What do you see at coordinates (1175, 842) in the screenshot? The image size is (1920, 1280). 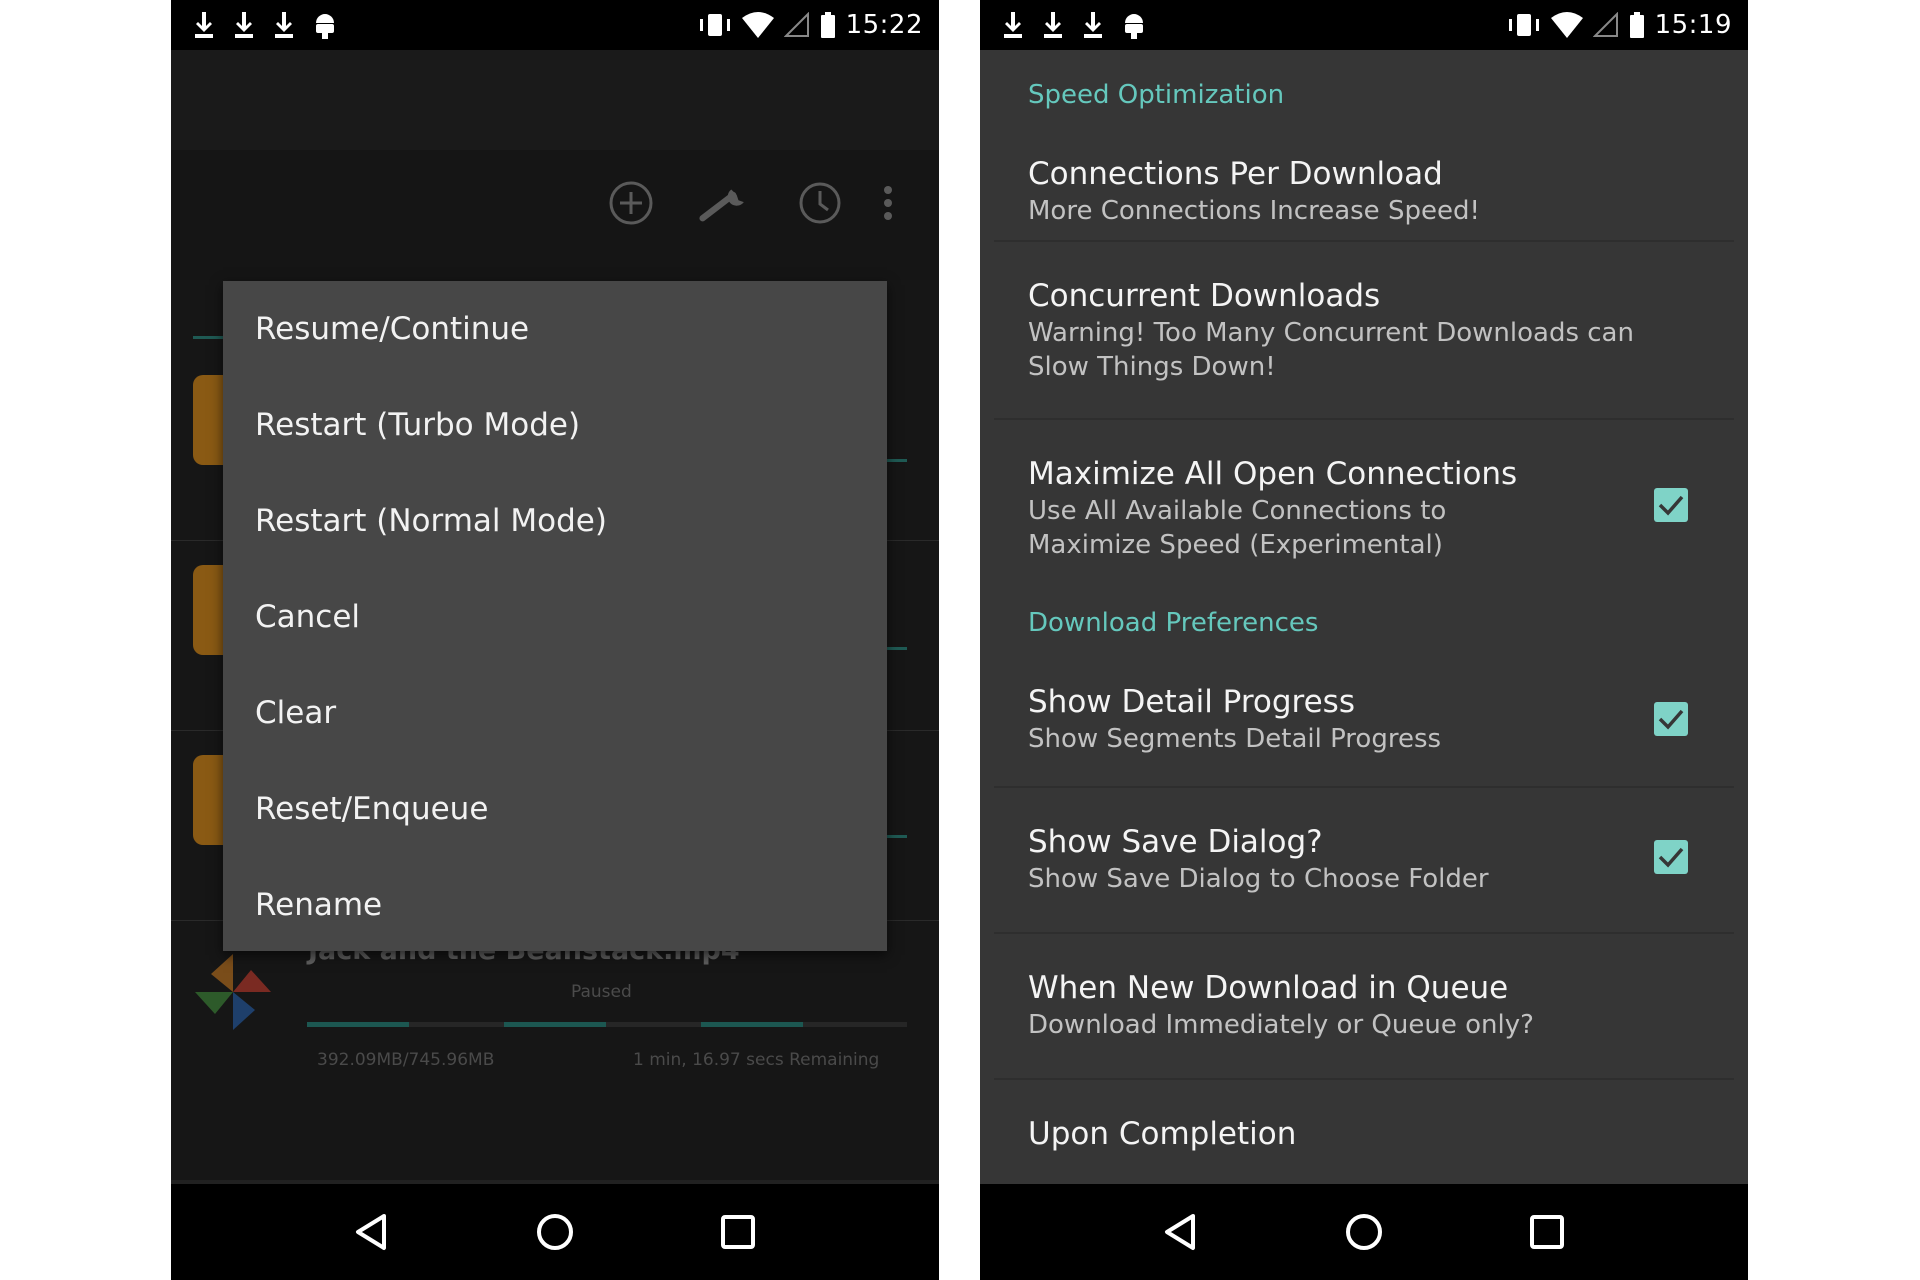 I see `pref-title: Show Save Dialog?` at bounding box center [1175, 842].